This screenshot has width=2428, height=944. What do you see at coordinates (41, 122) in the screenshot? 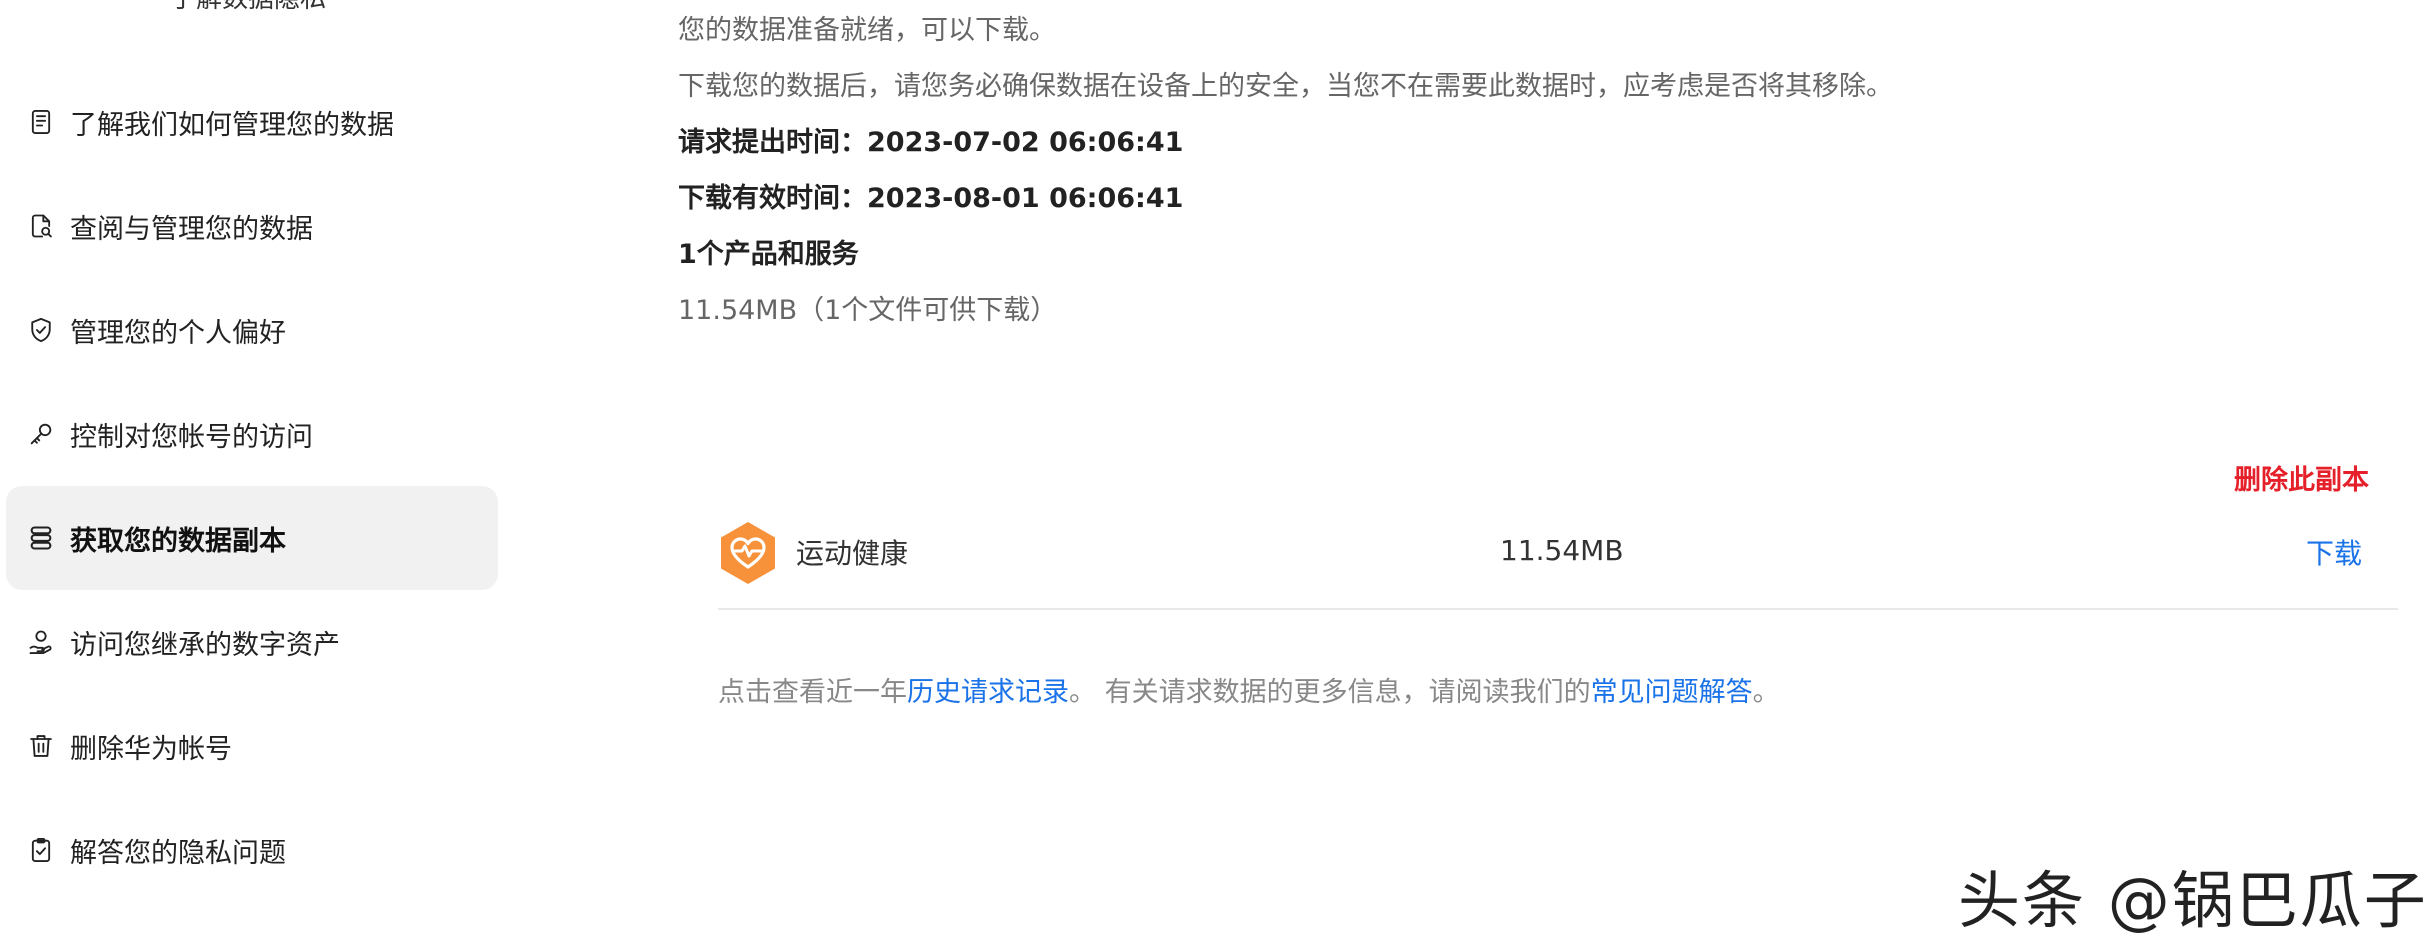
I see `document-list-icon` at bounding box center [41, 122].